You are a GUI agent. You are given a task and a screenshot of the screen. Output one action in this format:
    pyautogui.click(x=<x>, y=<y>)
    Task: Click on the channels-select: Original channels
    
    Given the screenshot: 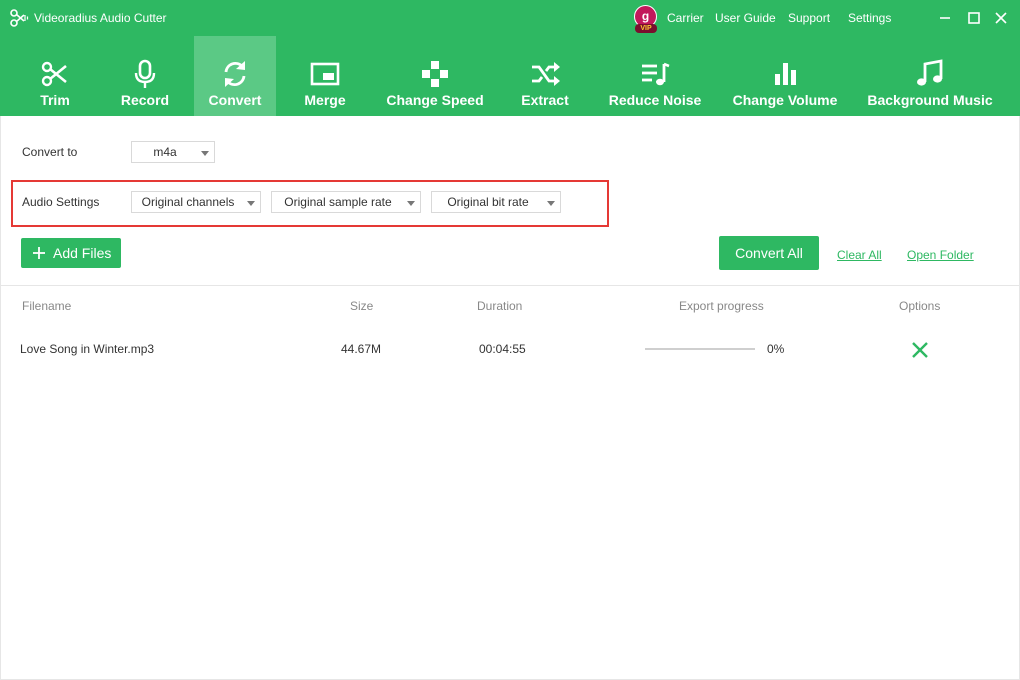 What is the action you would take?
    pyautogui.click(x=196, y=202)
    